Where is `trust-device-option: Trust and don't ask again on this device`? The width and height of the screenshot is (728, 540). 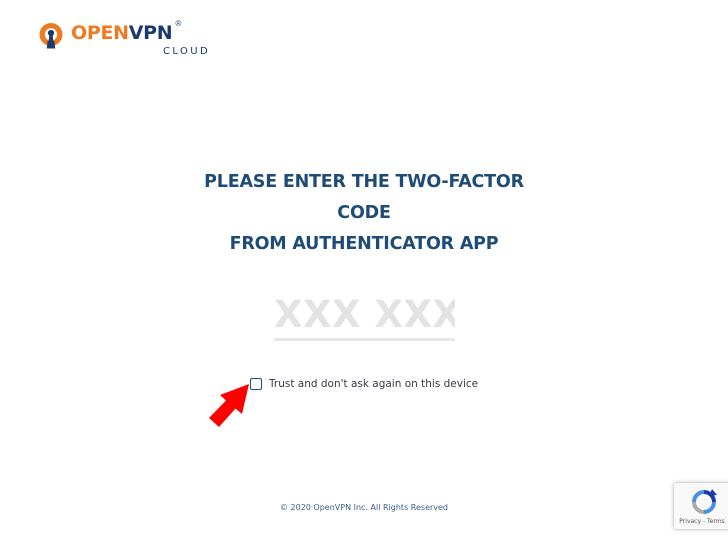
trust-device-option: Trust and don't ask again on this device is located at coordinates (364, 384).